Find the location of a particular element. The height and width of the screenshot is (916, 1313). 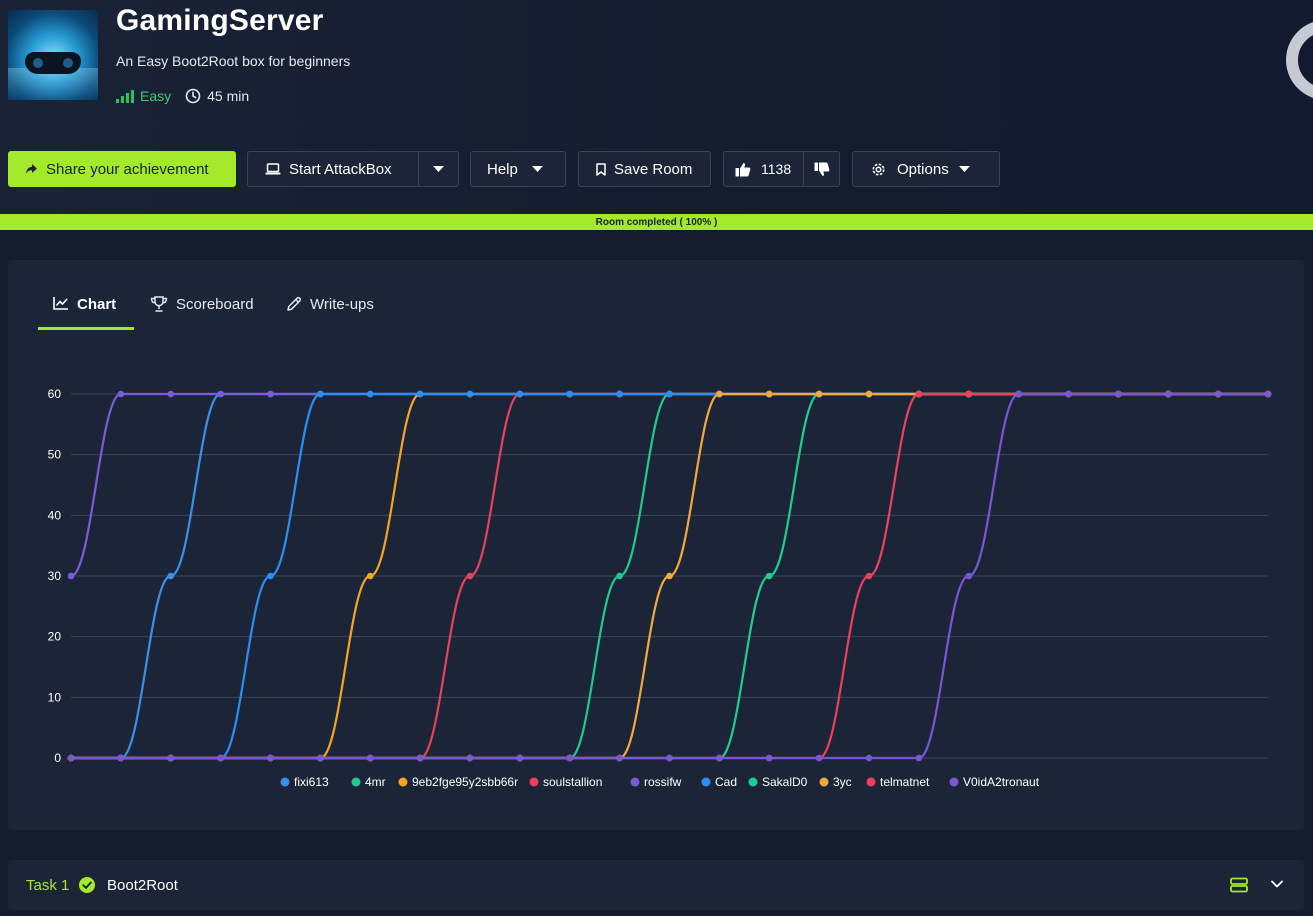

help-button: Help is located at coordinates (518, 169).